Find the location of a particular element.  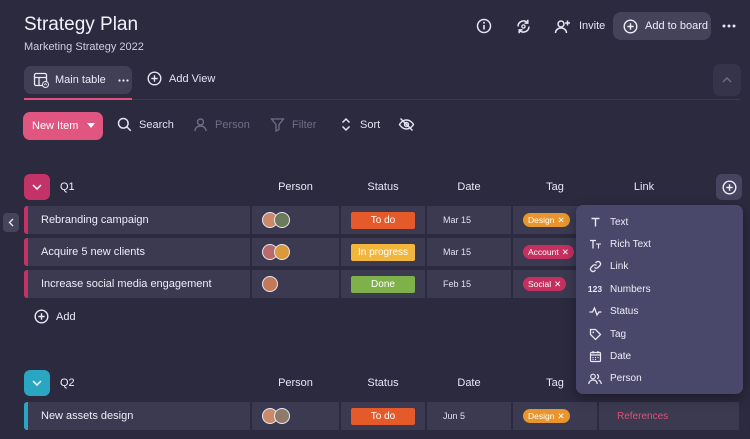

sidebar-toggle-button is located at coordinates (11, 222).